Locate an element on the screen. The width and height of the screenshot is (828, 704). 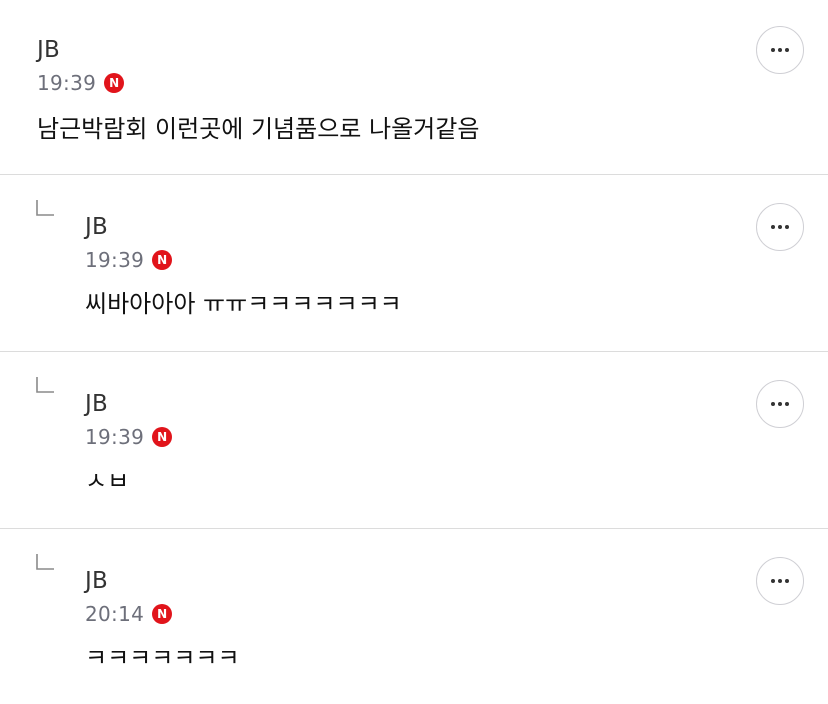
comment-meta: 20:14 N is located at coordinates (129, 614).